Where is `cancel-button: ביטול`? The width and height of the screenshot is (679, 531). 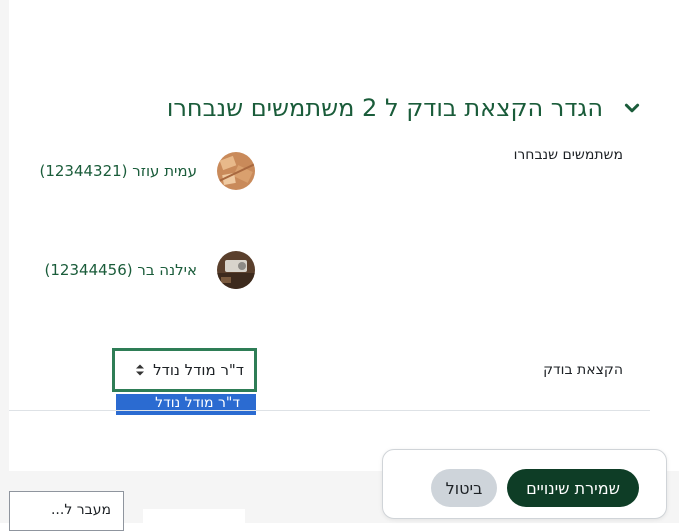
cancel-button: ביטול is located at coordinates (464, 488).